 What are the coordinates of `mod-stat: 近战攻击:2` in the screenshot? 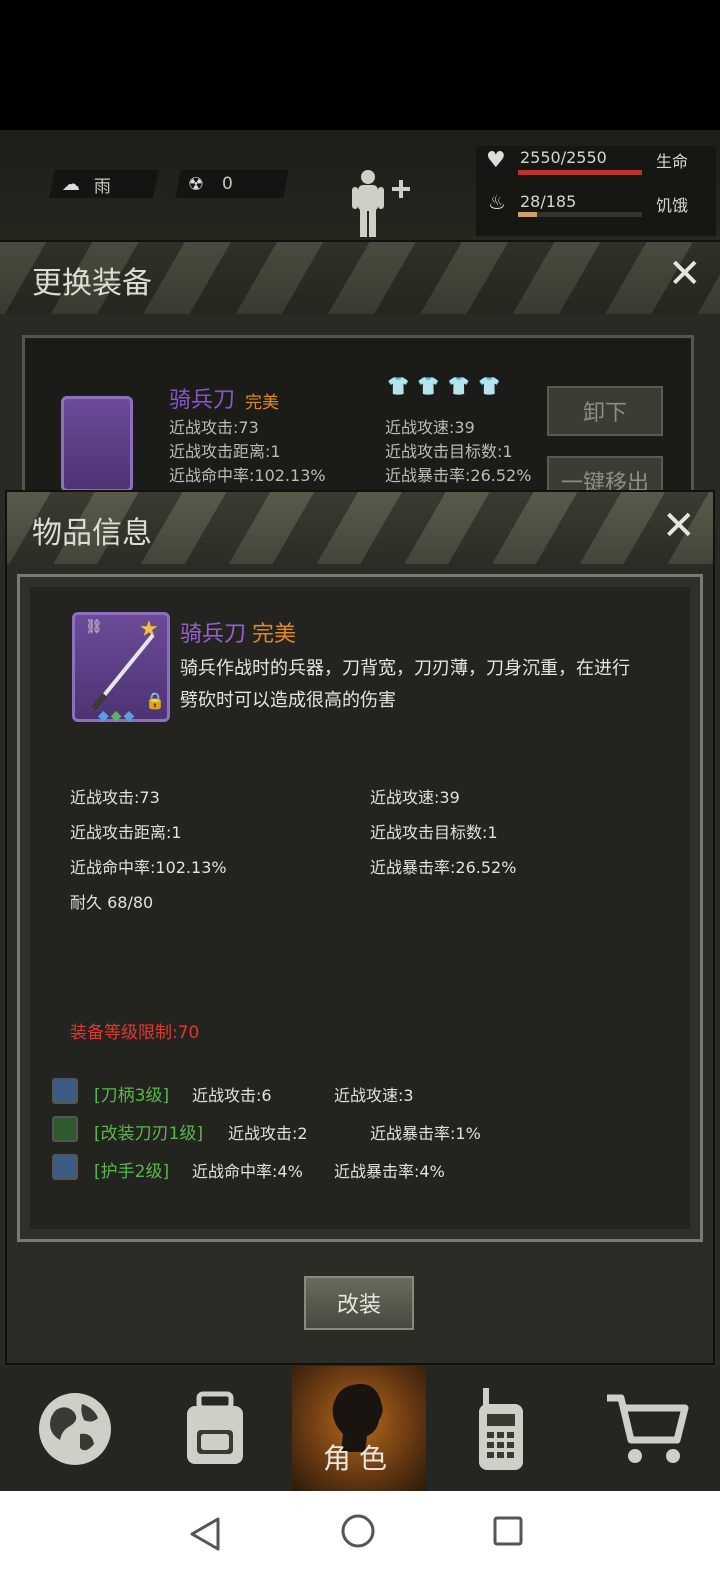 It's located at (268, 1133).